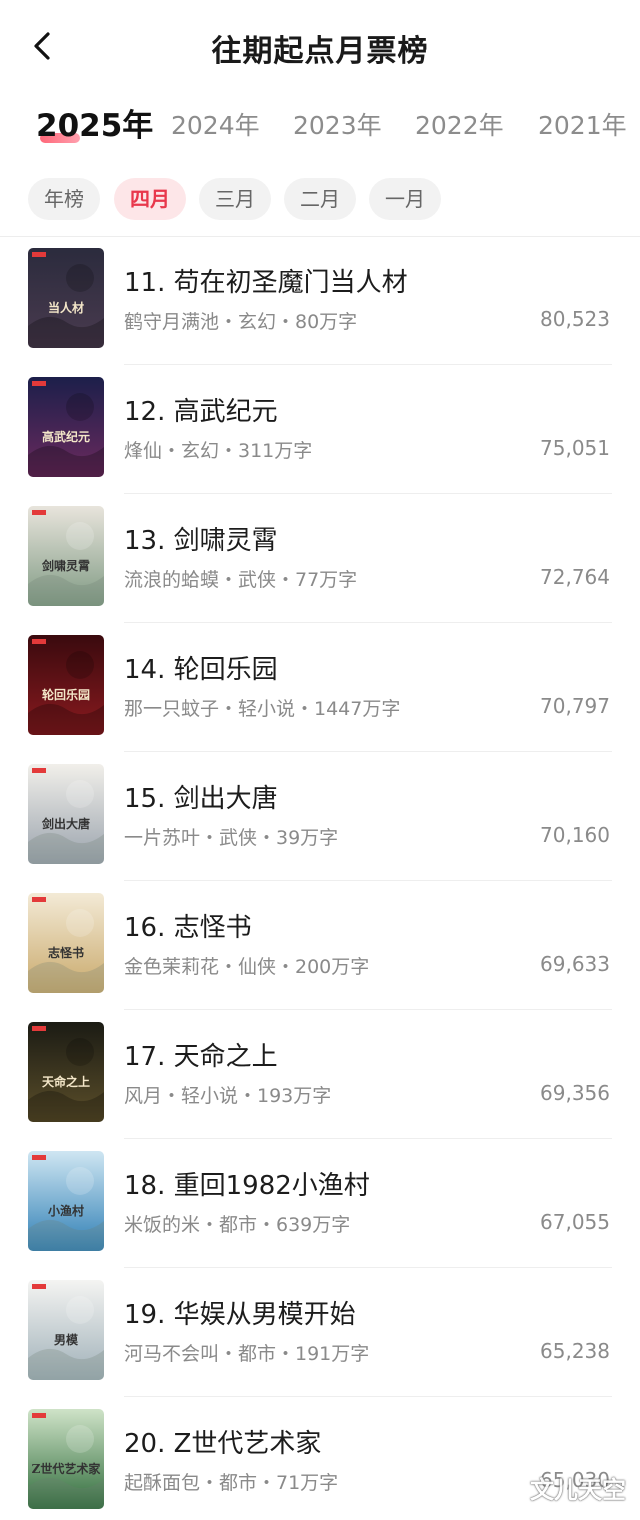  What do you see at coordinates (320, 51) in the screenshot?
I see `page-title: 往期起点月票榜` at bounding box center [320, 51].